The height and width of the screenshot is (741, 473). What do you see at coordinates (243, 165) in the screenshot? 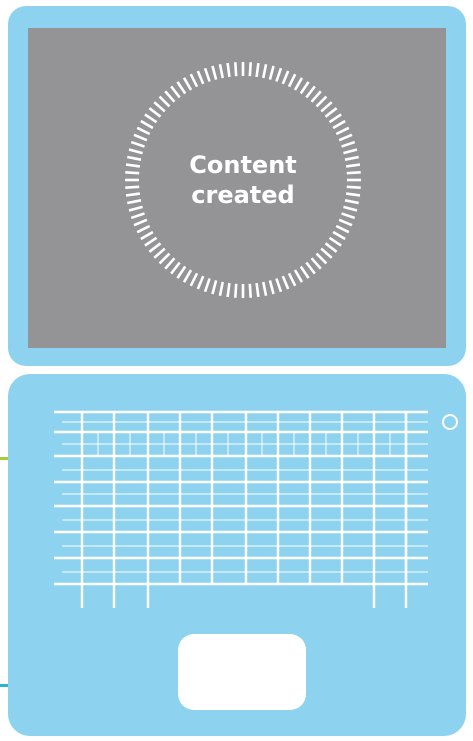
I see `screen-label-line1: Content` at bounding box center [243, 165].